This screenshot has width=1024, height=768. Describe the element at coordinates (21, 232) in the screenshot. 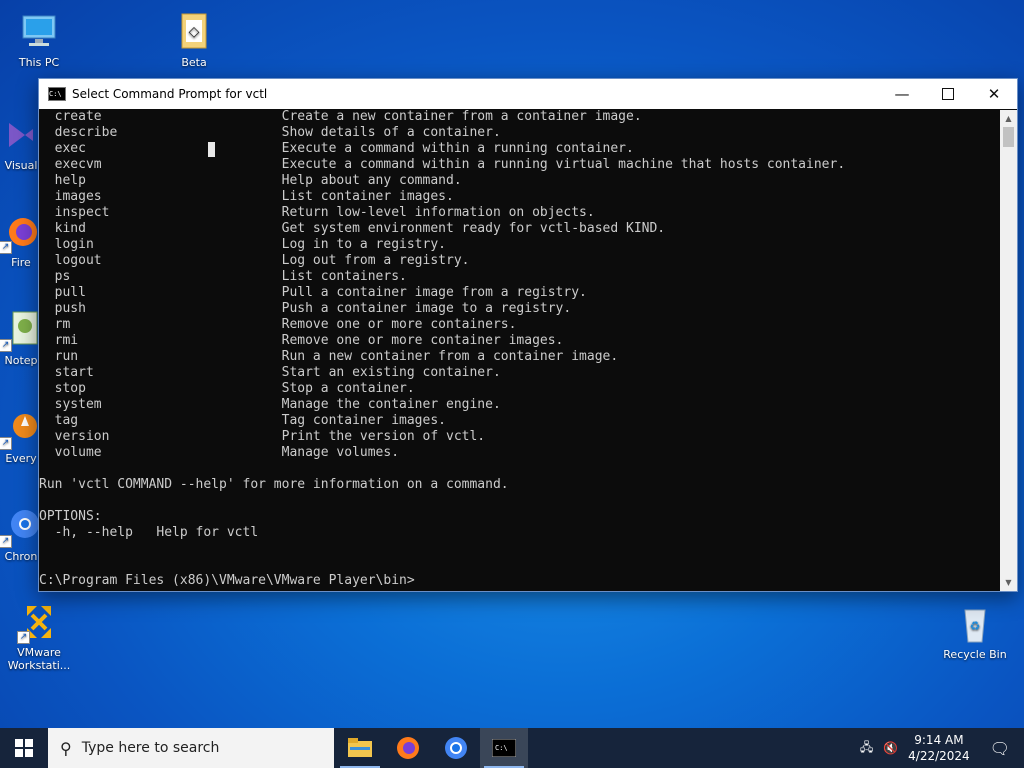

I see `firefox-icon: ↗` at that location.